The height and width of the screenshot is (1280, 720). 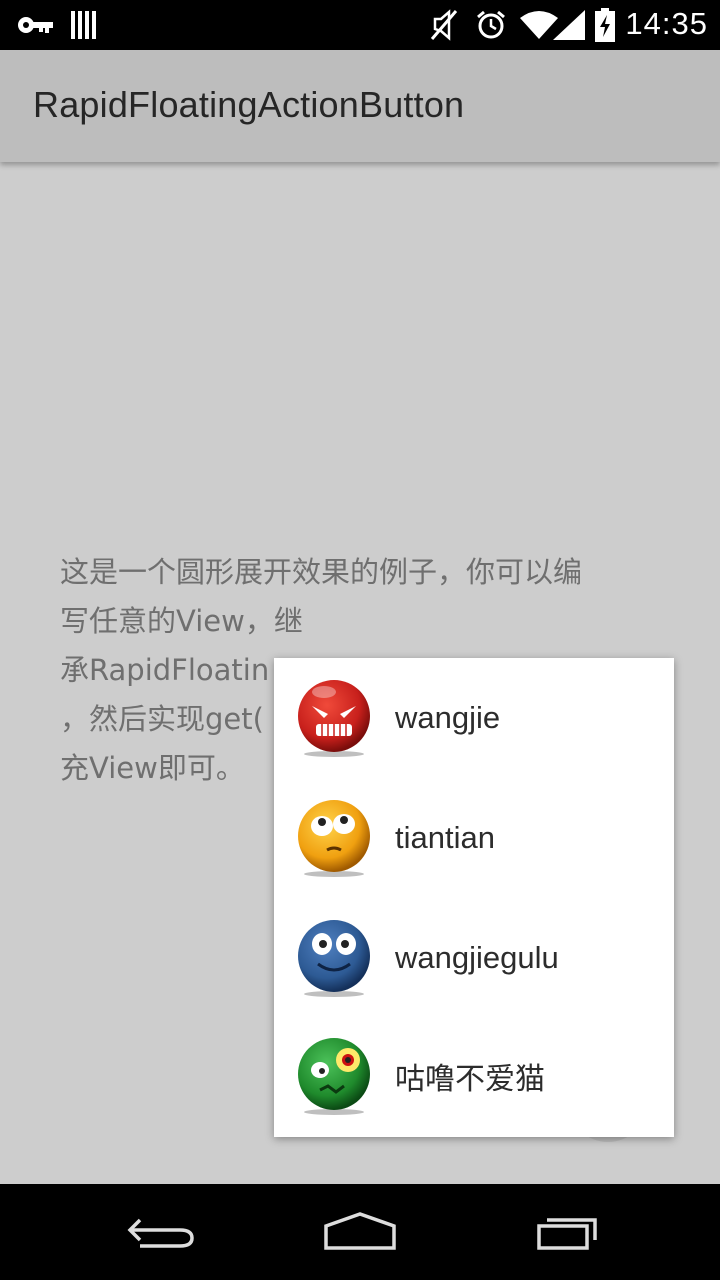 I want to click on status-bar: 14:35, so click(x=360, y=25).